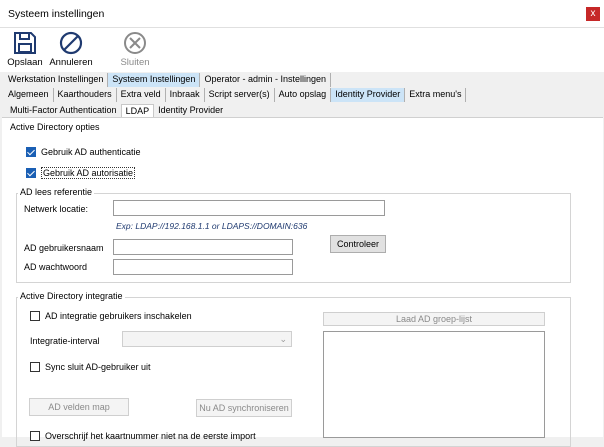  What do you see at coordinates (65, 341) in the screenshot?
I see `interval-label: Integratie-interval` at bounding box center [65, 341].